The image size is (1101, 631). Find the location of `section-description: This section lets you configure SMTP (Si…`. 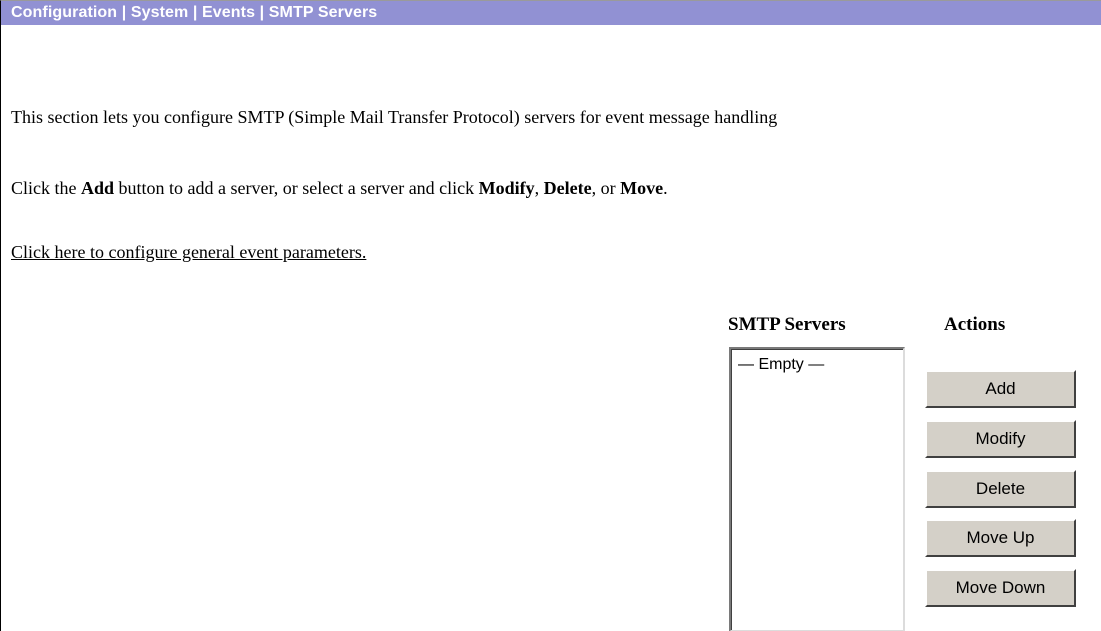

section-description: This section lets you configure SMTP (Si… is located at coordinates (394, 117).